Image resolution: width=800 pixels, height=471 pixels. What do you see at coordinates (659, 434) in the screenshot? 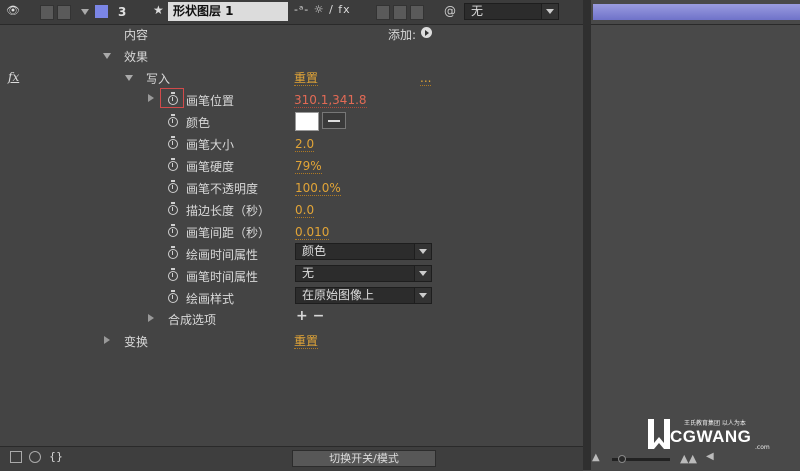
I see `cgwang-logo-icon` at bounding box center [659, 434].